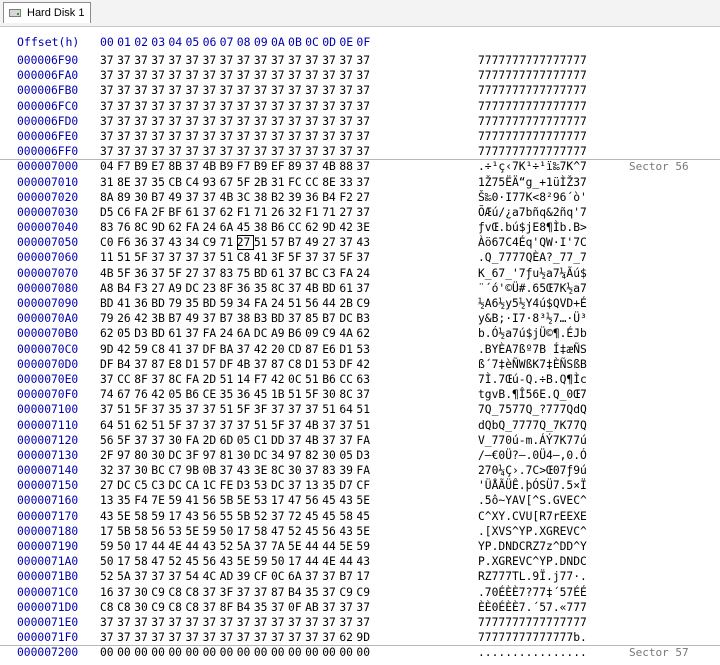 This screenshot has height=665, width=720. I want to click on row-hex-bytes: 52 5A 37 37 37 54 4C AD 39 CF 0C 6A 37 37 B7 17, so click(237, 576).